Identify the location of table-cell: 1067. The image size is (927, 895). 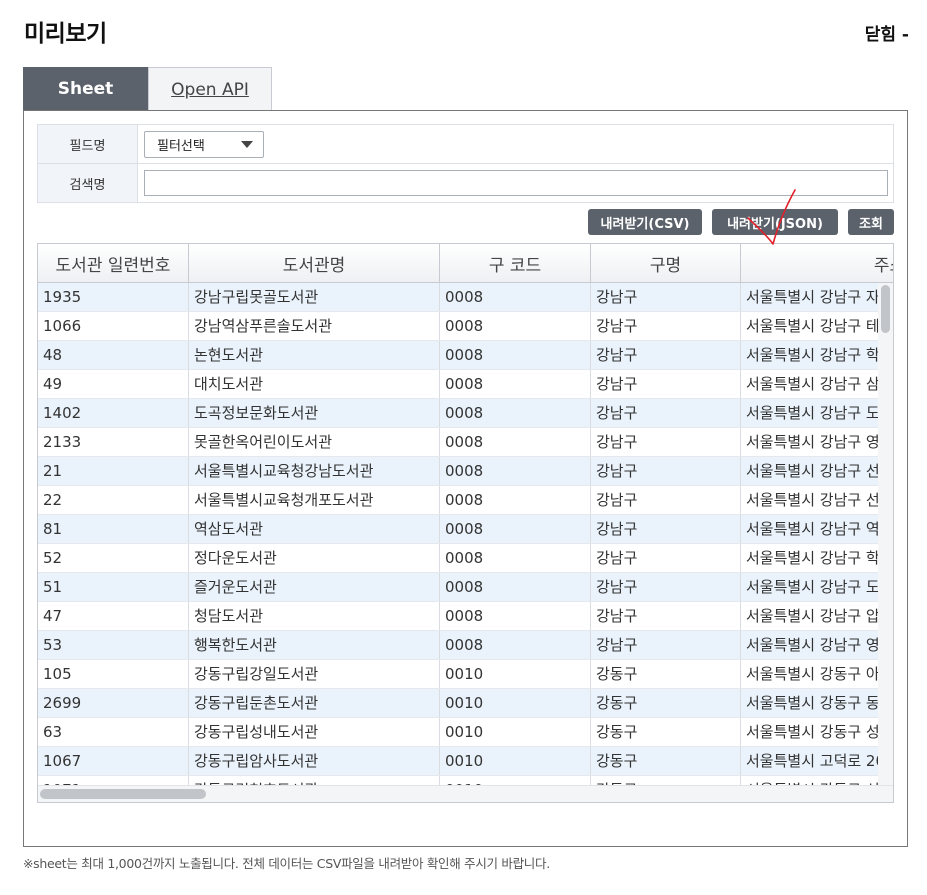
(113, 761).